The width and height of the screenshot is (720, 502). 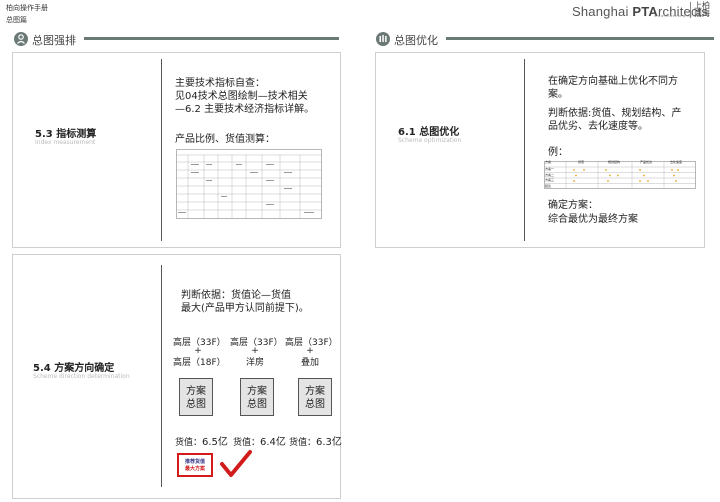 I want to click on example-label: 例：, so click(x=558, y=152).